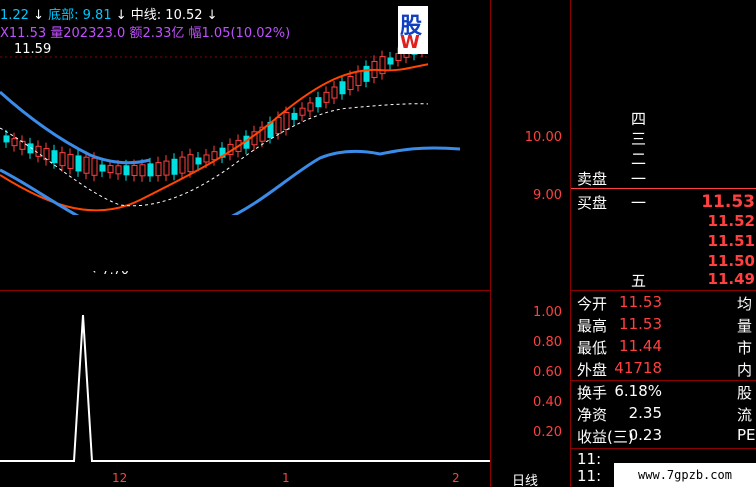  What do you see at coordinates (645, 413) in the screenshot?
I see `stat-value: 2.35` at bounding box center [645, 413].